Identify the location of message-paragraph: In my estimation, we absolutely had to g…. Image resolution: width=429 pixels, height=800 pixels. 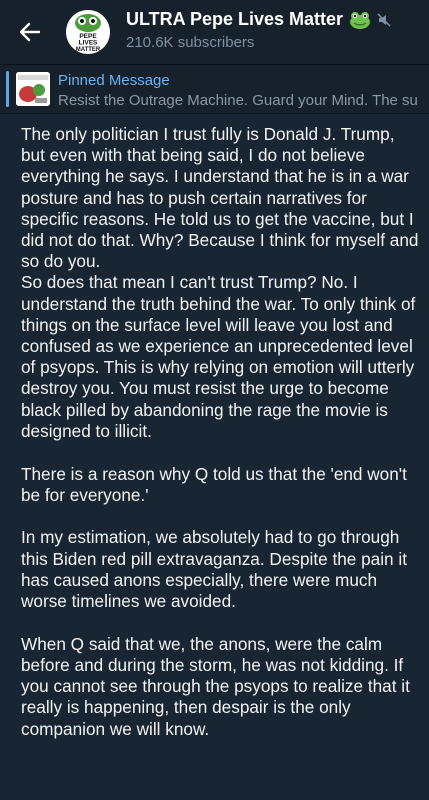
(216, 569).